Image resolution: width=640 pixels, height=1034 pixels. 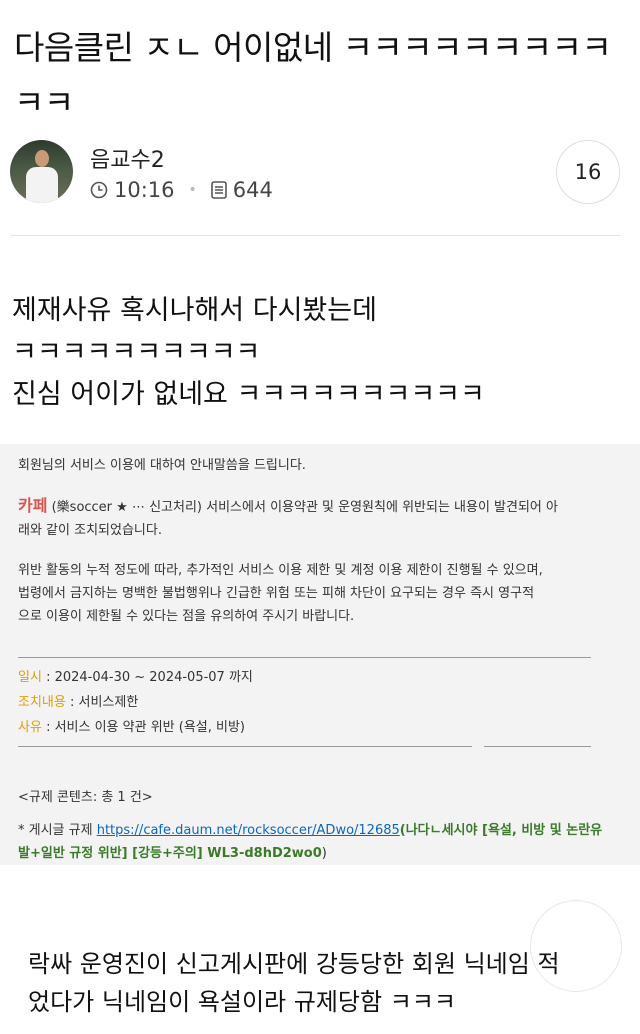 I want to click on item-blurred: (나다ㄴ세시, so click(x=432, y=830).